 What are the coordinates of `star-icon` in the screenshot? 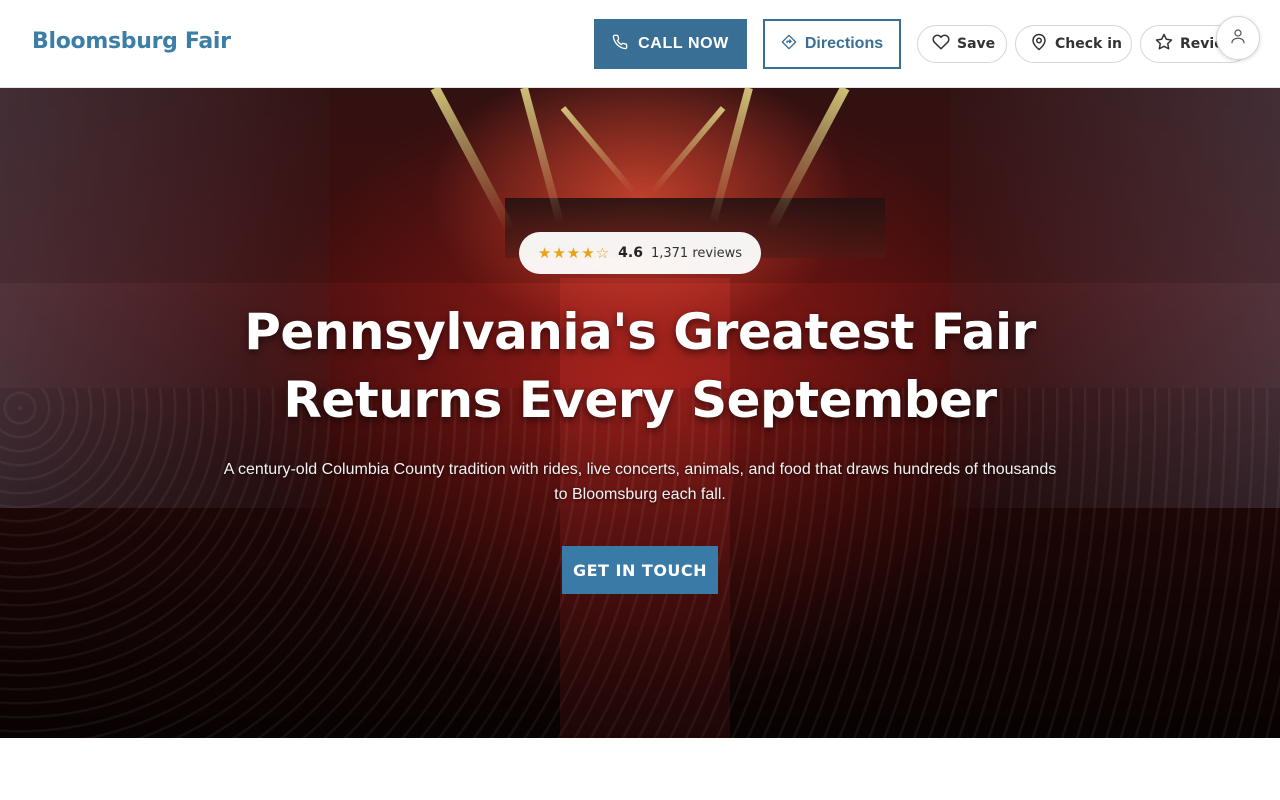 It's located at (1164, 44).